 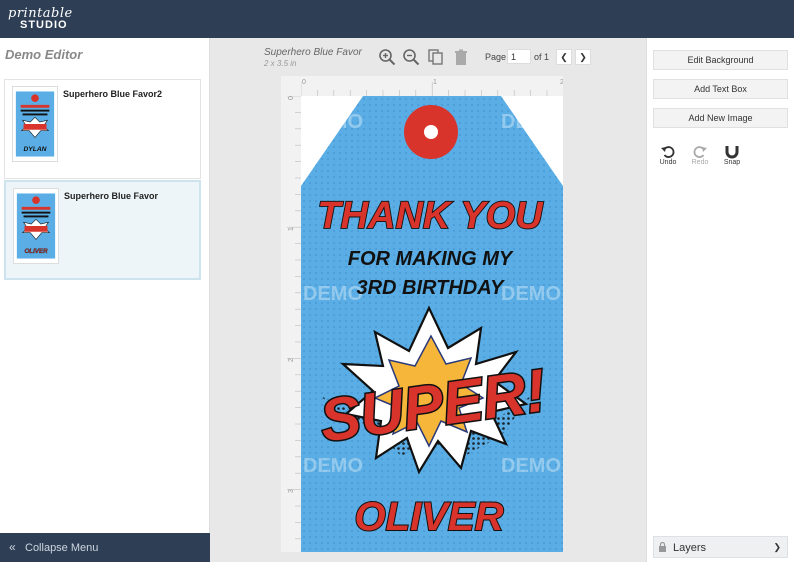 What do you see at coordinates (662, 547) in the screenshot?
I see `lock-icon` at bounding box center [662, 547].